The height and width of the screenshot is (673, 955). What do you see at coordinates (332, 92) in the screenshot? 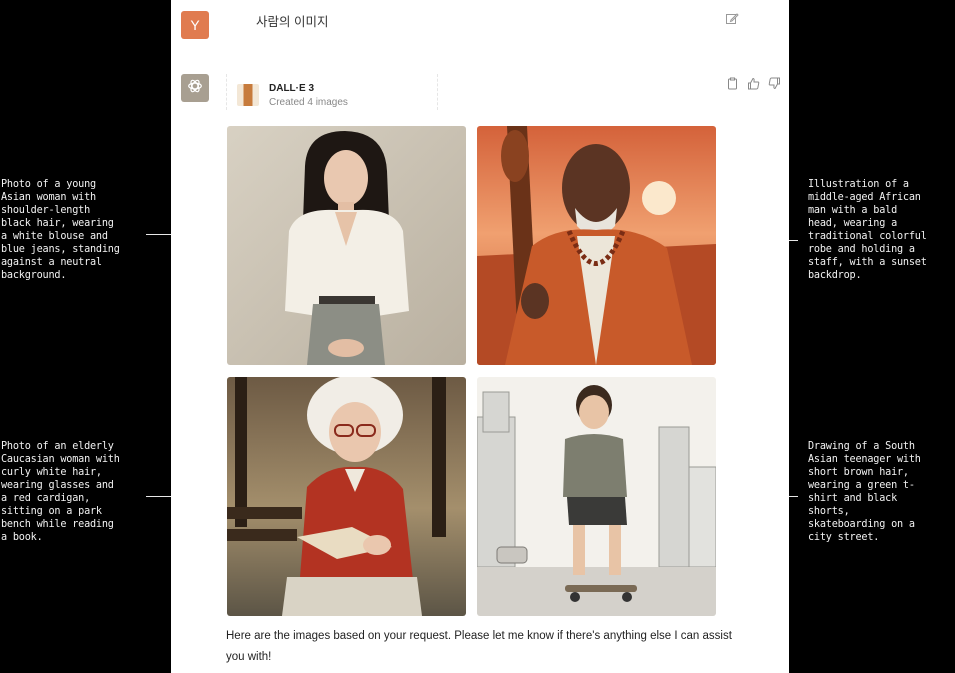
I see `dalle-tool-card: DALL·E 3 Created 4 images` at bounding box center [332, 92].